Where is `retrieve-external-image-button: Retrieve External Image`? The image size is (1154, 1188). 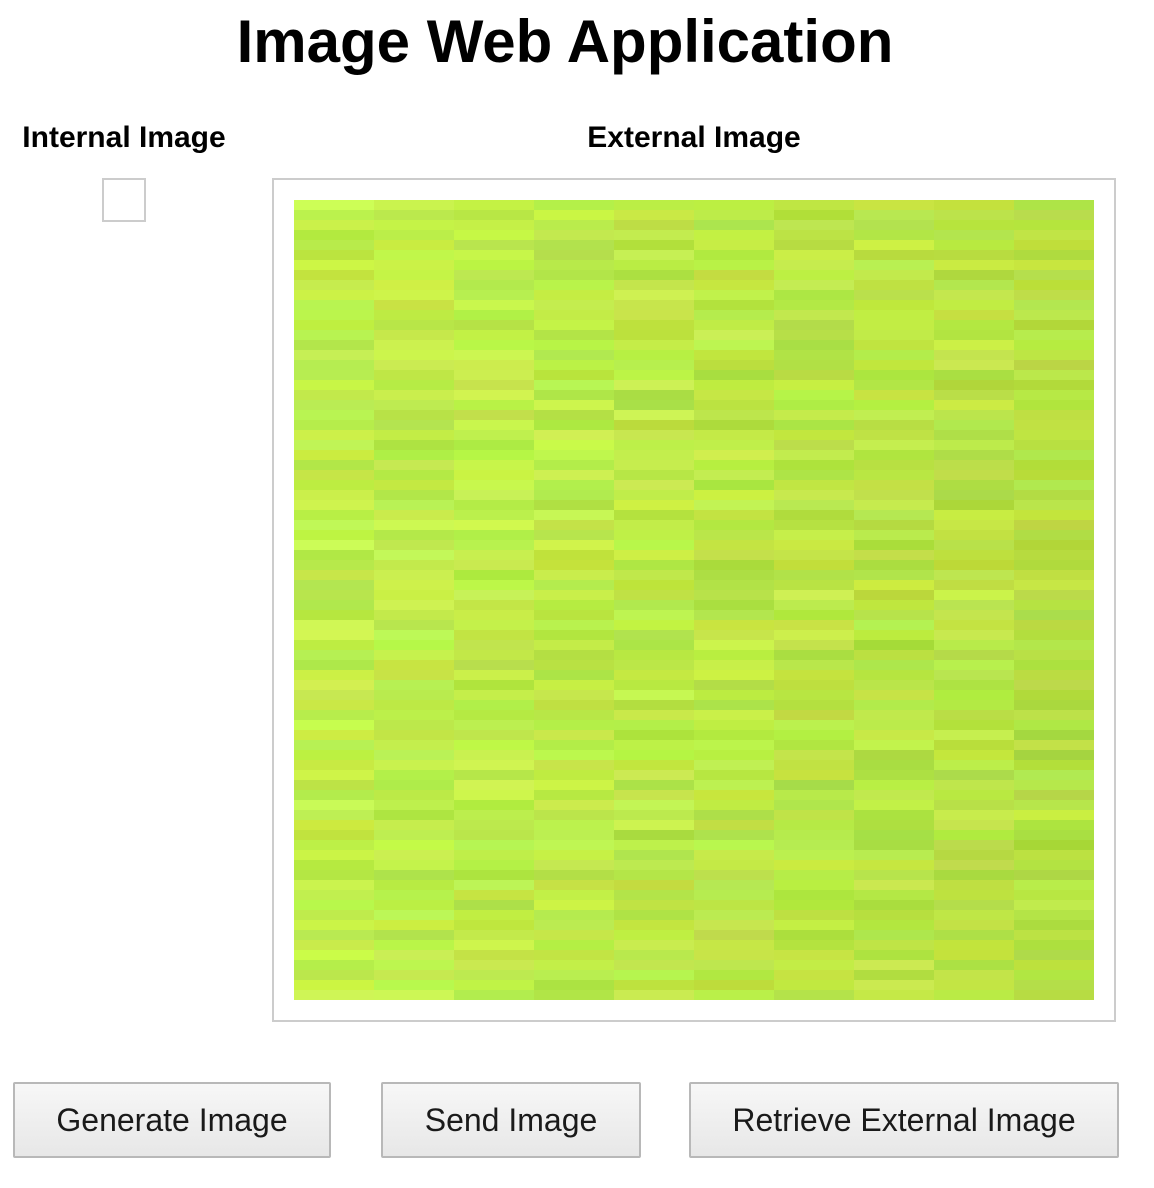
retrieve-external-image-button: Retrieve External Image is located at coordinates (904, 1120).